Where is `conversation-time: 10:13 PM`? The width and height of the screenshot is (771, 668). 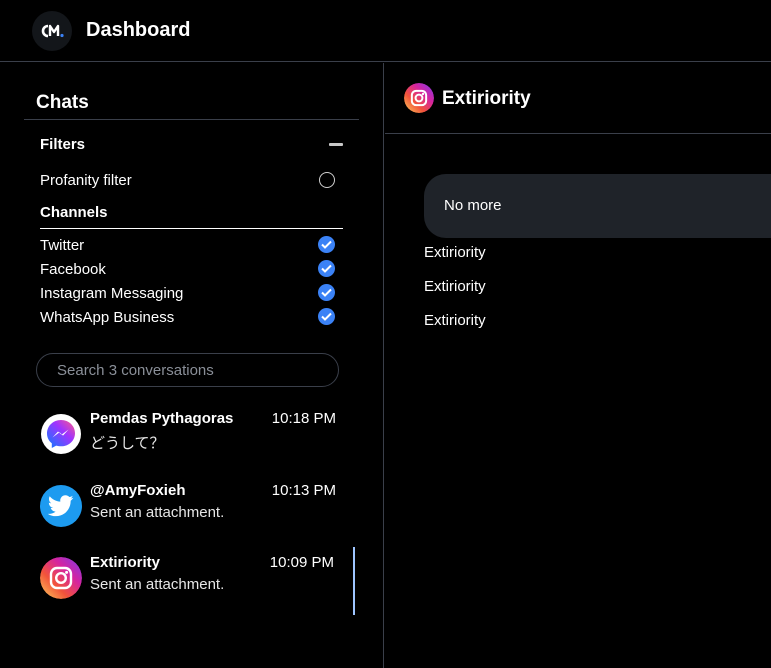
conversation-time: 10:13 PM is located at coordinates (303, 490).